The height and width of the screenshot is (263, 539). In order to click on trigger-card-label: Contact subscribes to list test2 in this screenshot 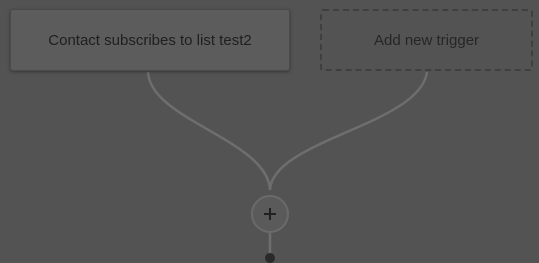, I will do `click(150, 40)`.